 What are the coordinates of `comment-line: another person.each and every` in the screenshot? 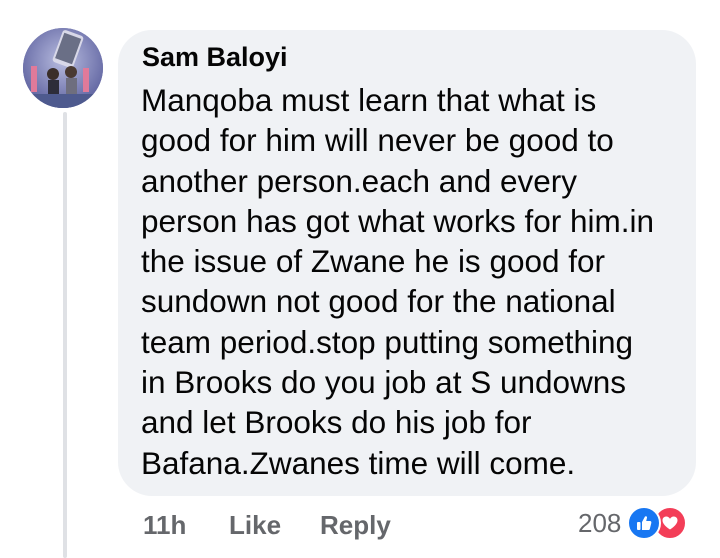 It's located at (359, 180).